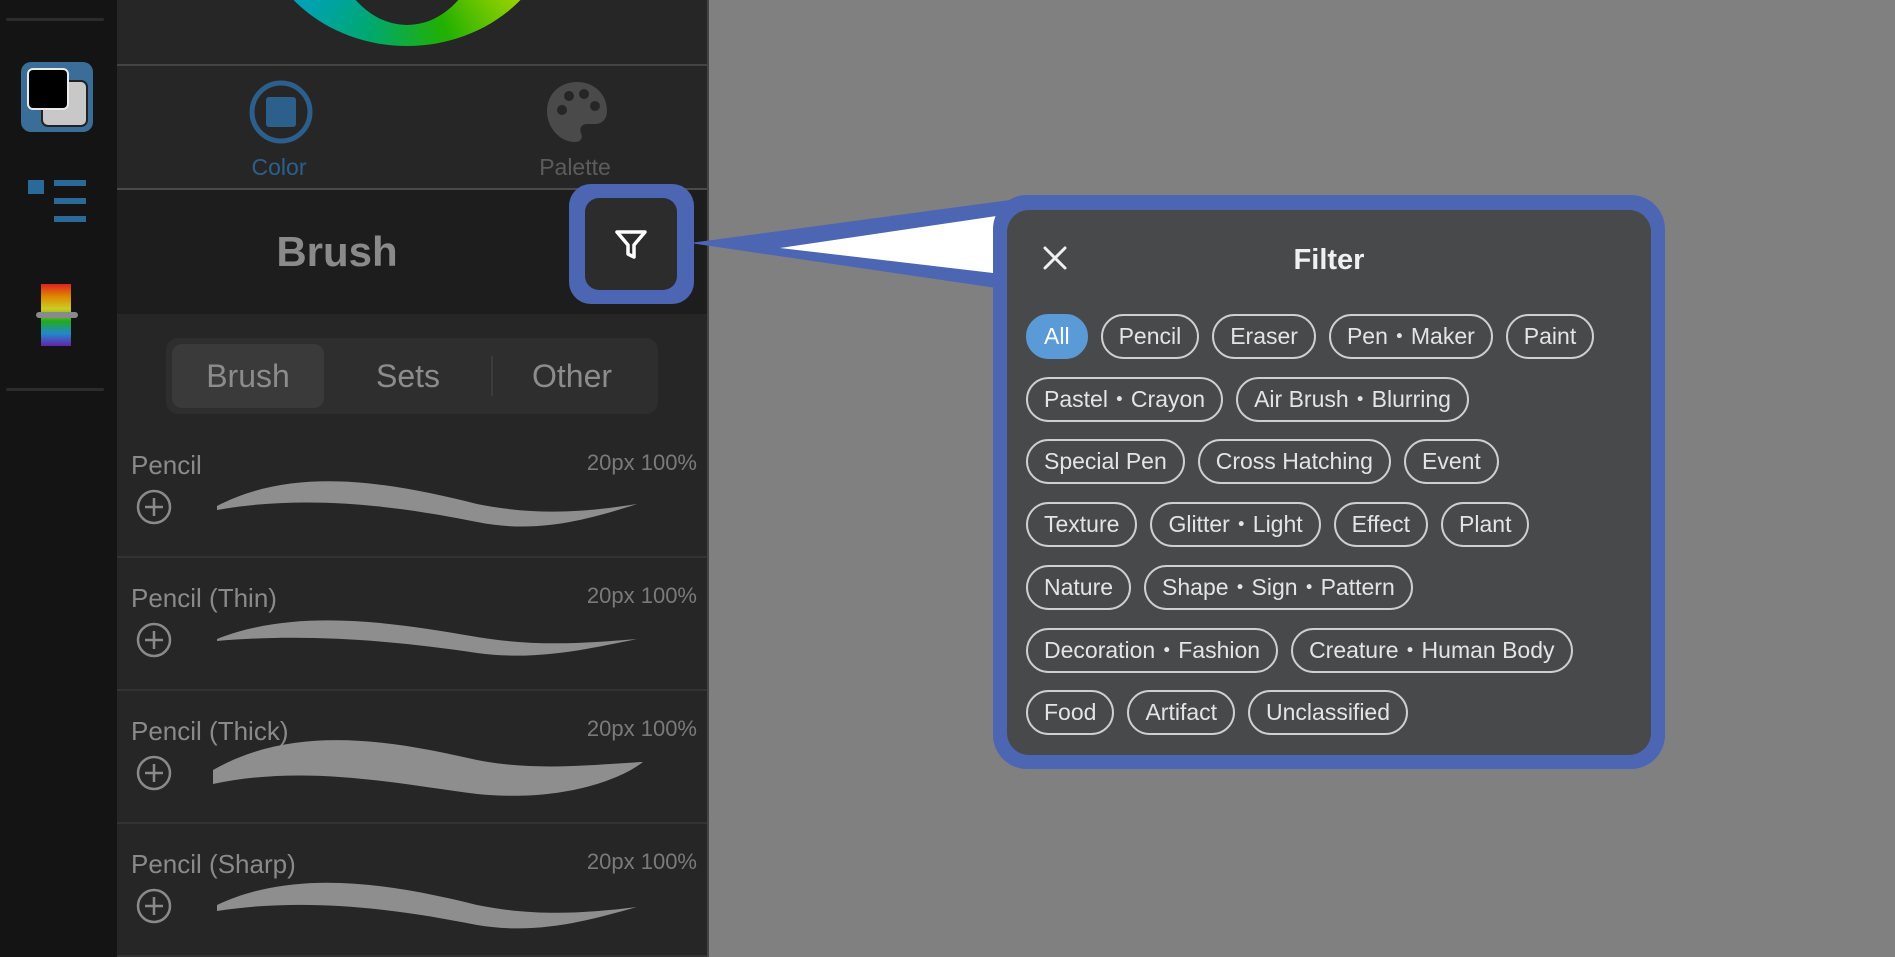 The image size is (1895, 957). Describe the element at coordinates (1485, 525) in the screenshot. I see `filter-chip: Plant` at that location.